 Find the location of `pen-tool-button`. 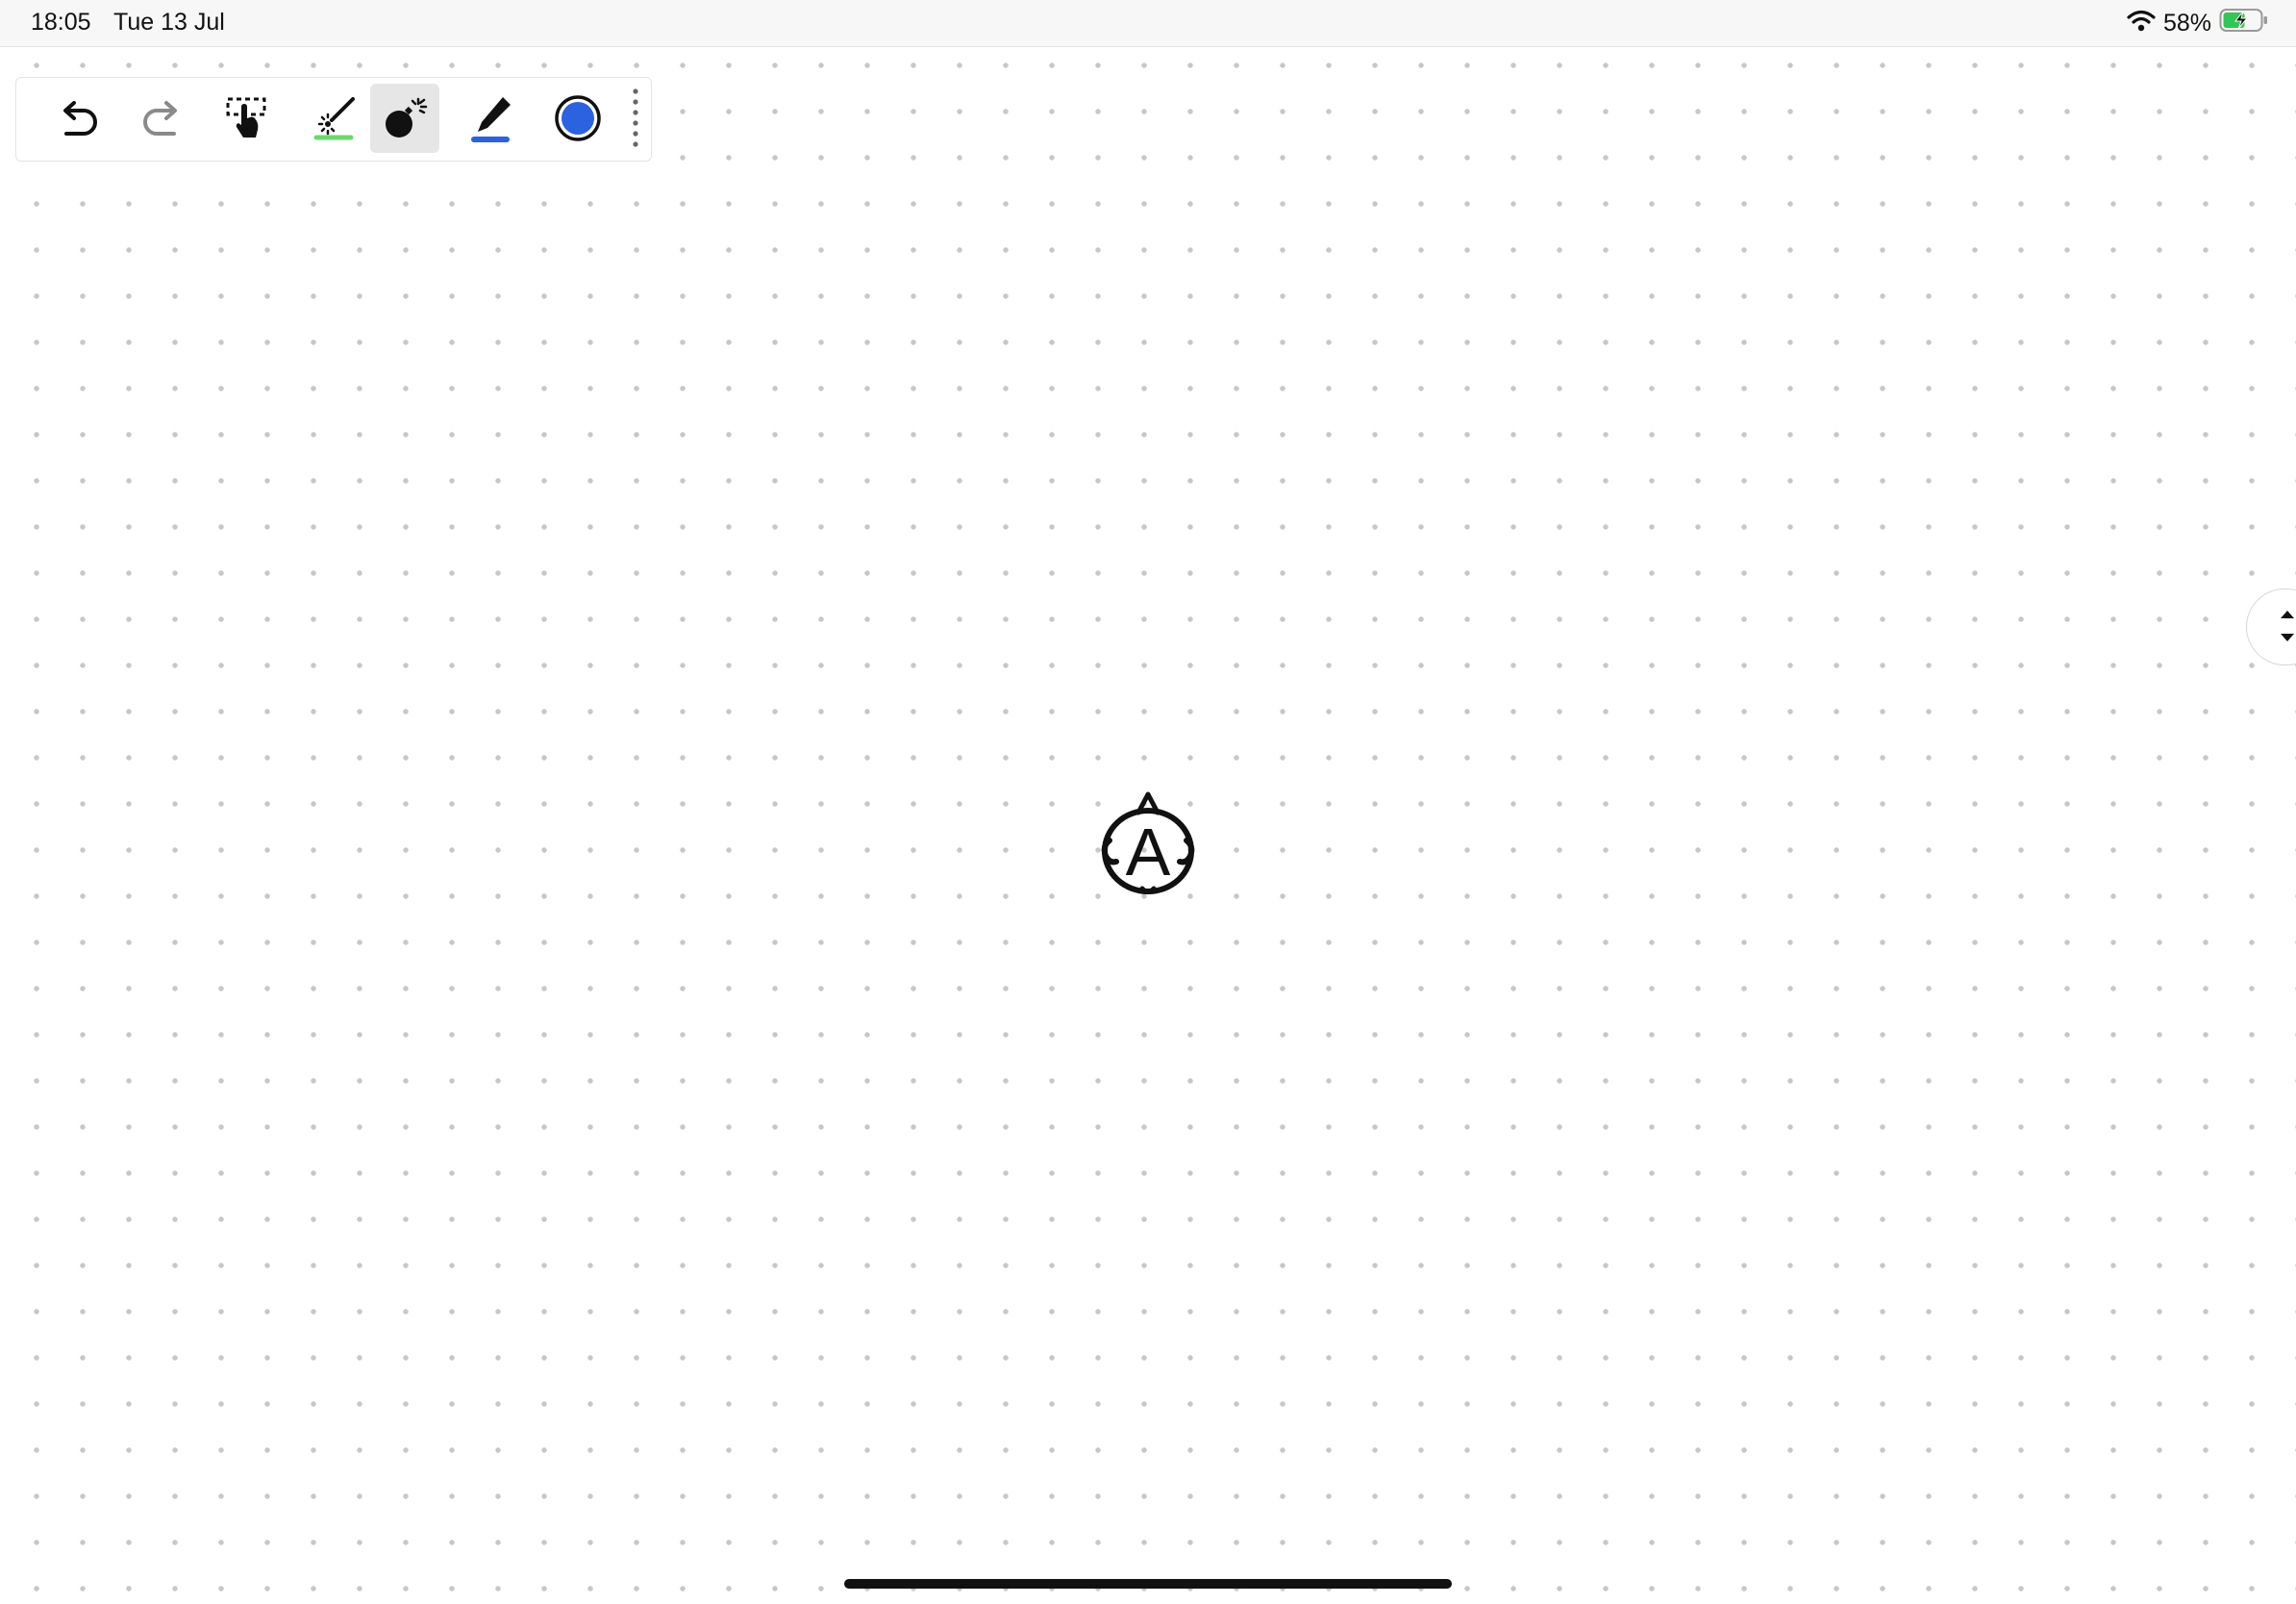

pen-tool-button is located at coordinates (491, 118).